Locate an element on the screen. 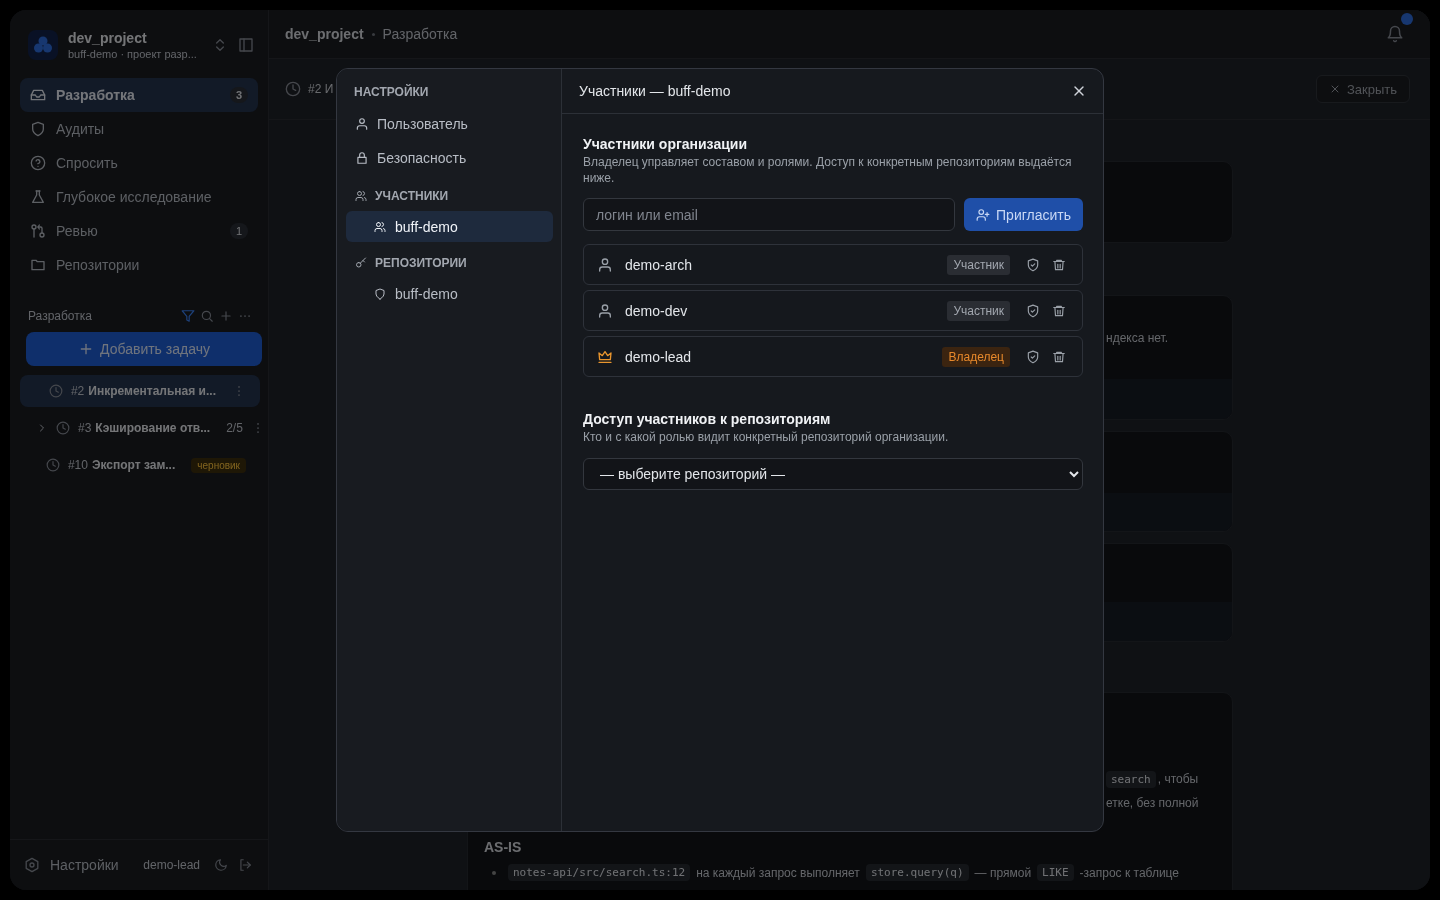  member-name: demo-arch is located at coordinates (658, 264).